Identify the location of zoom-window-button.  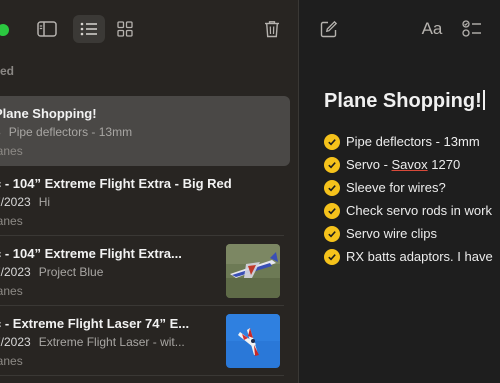
(4, 30).